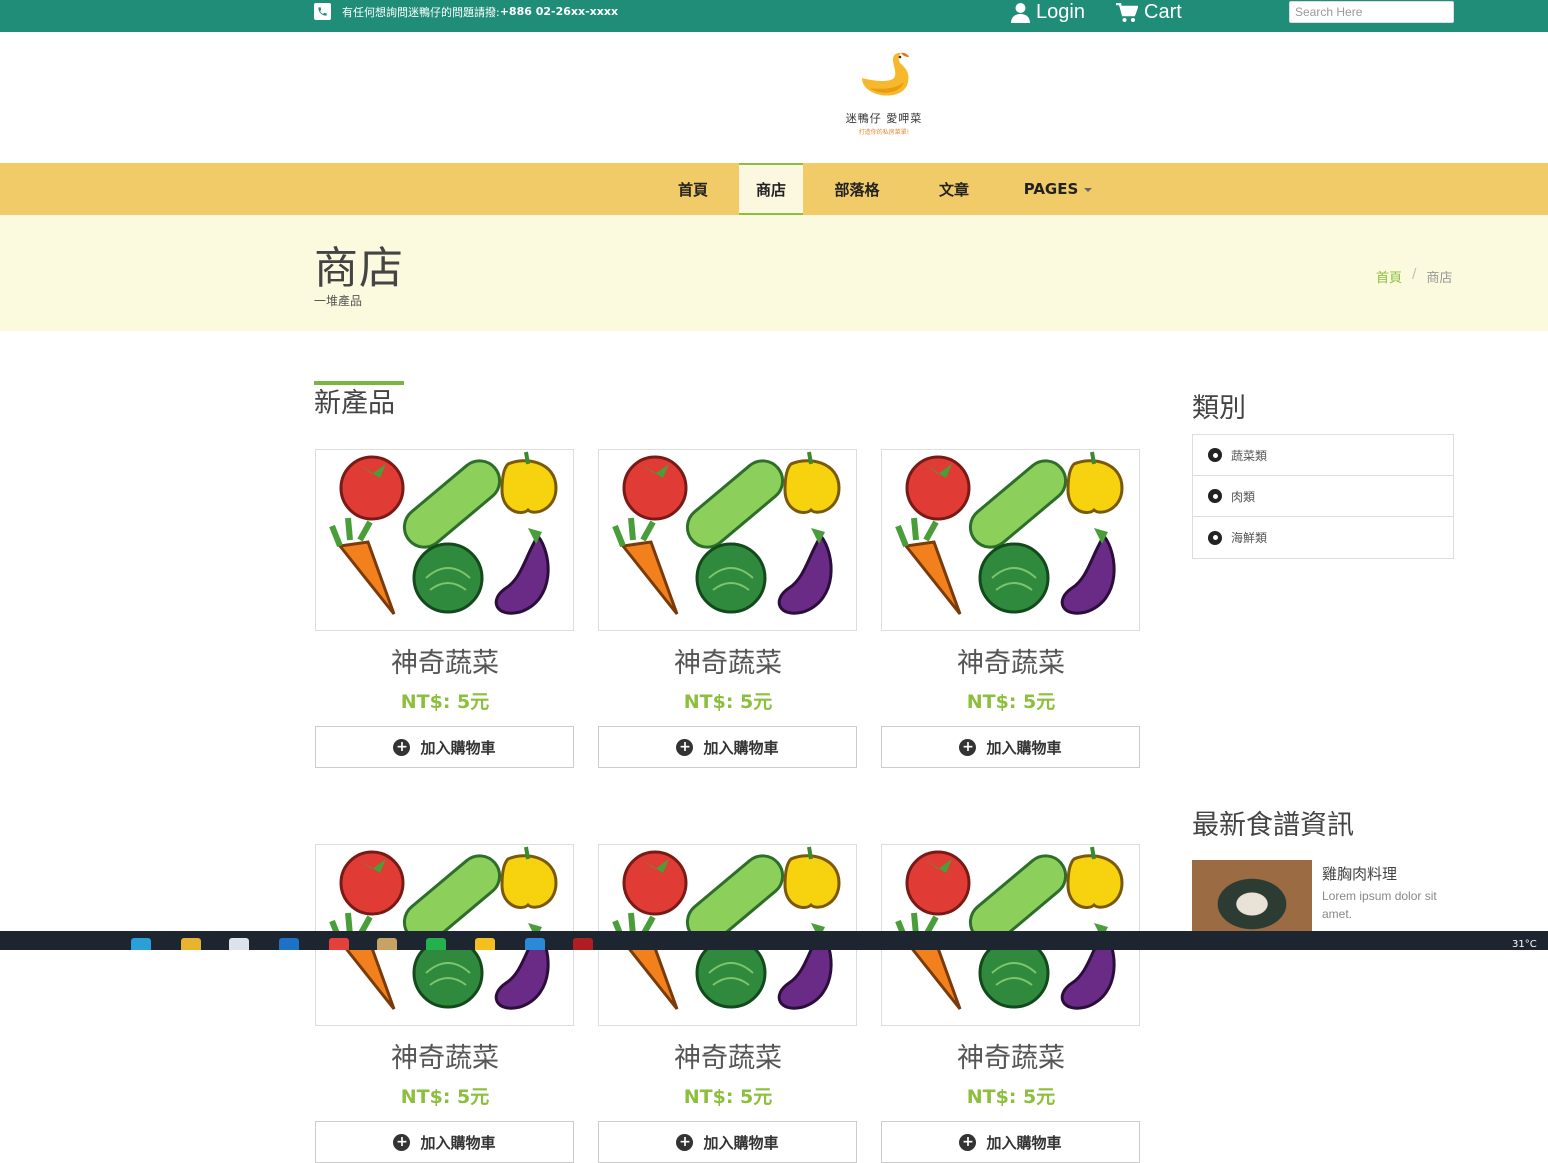 The height and width of the screenshot is (1163, 1548). Describe the element at coordinates (1163, 12) in the screenshot. I see `cart-label: Cart` at that location.